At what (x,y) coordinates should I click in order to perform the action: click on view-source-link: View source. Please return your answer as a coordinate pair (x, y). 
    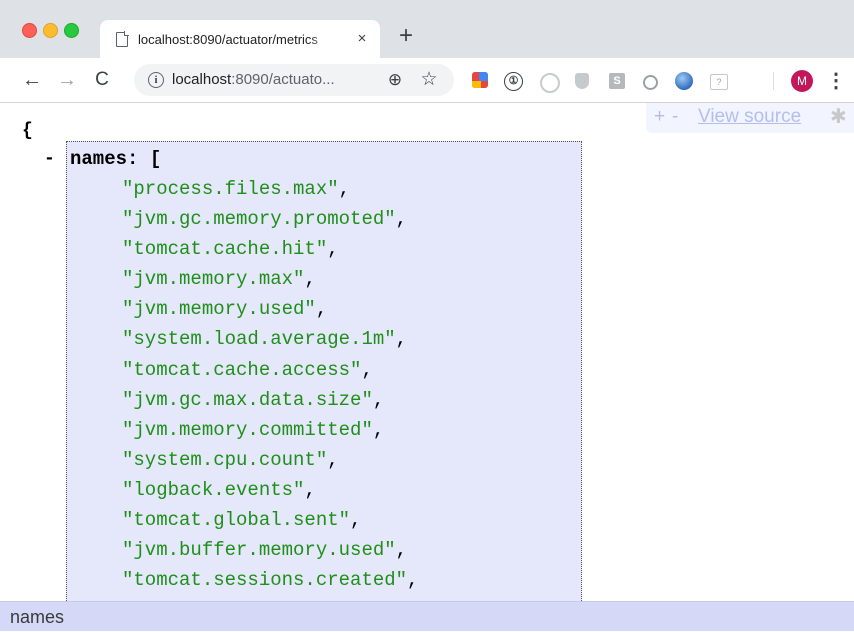
    Looking at the image, I should click on (749, 117).